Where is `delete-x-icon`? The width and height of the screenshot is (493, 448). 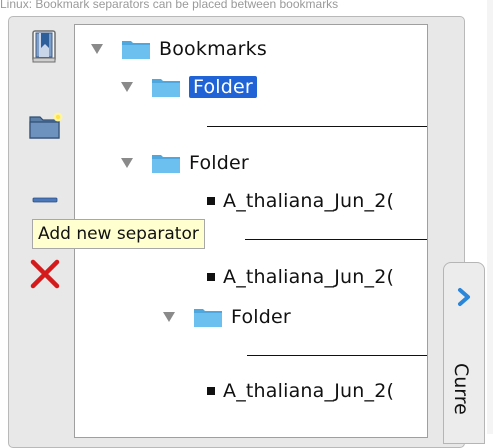
delete-x-icon is located at coordinates (45, 274).